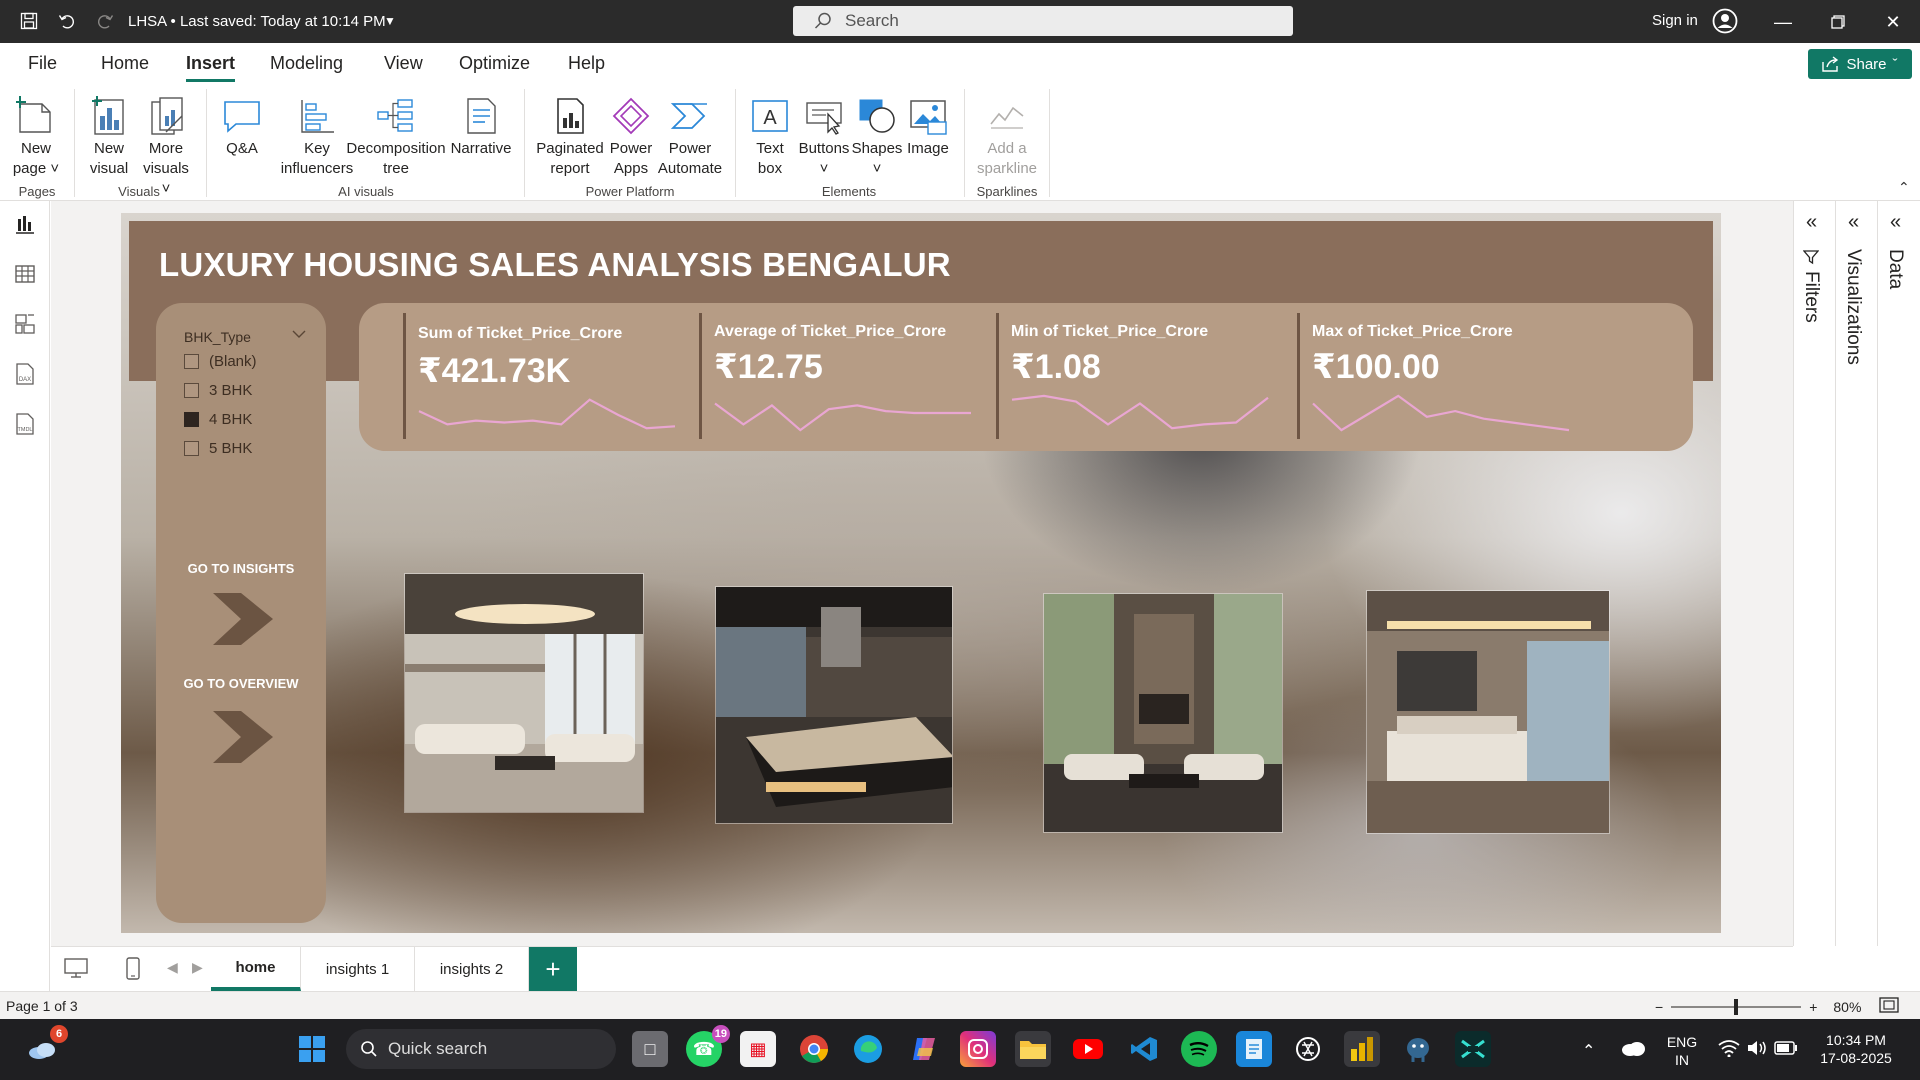 Image resolution: width=1920 pixels, height=1080 pixels. Describe the element at coordinates (241, 568) in the screenshot. I see `go-to-insights-label: GO TO INSIGHTS` at that location.